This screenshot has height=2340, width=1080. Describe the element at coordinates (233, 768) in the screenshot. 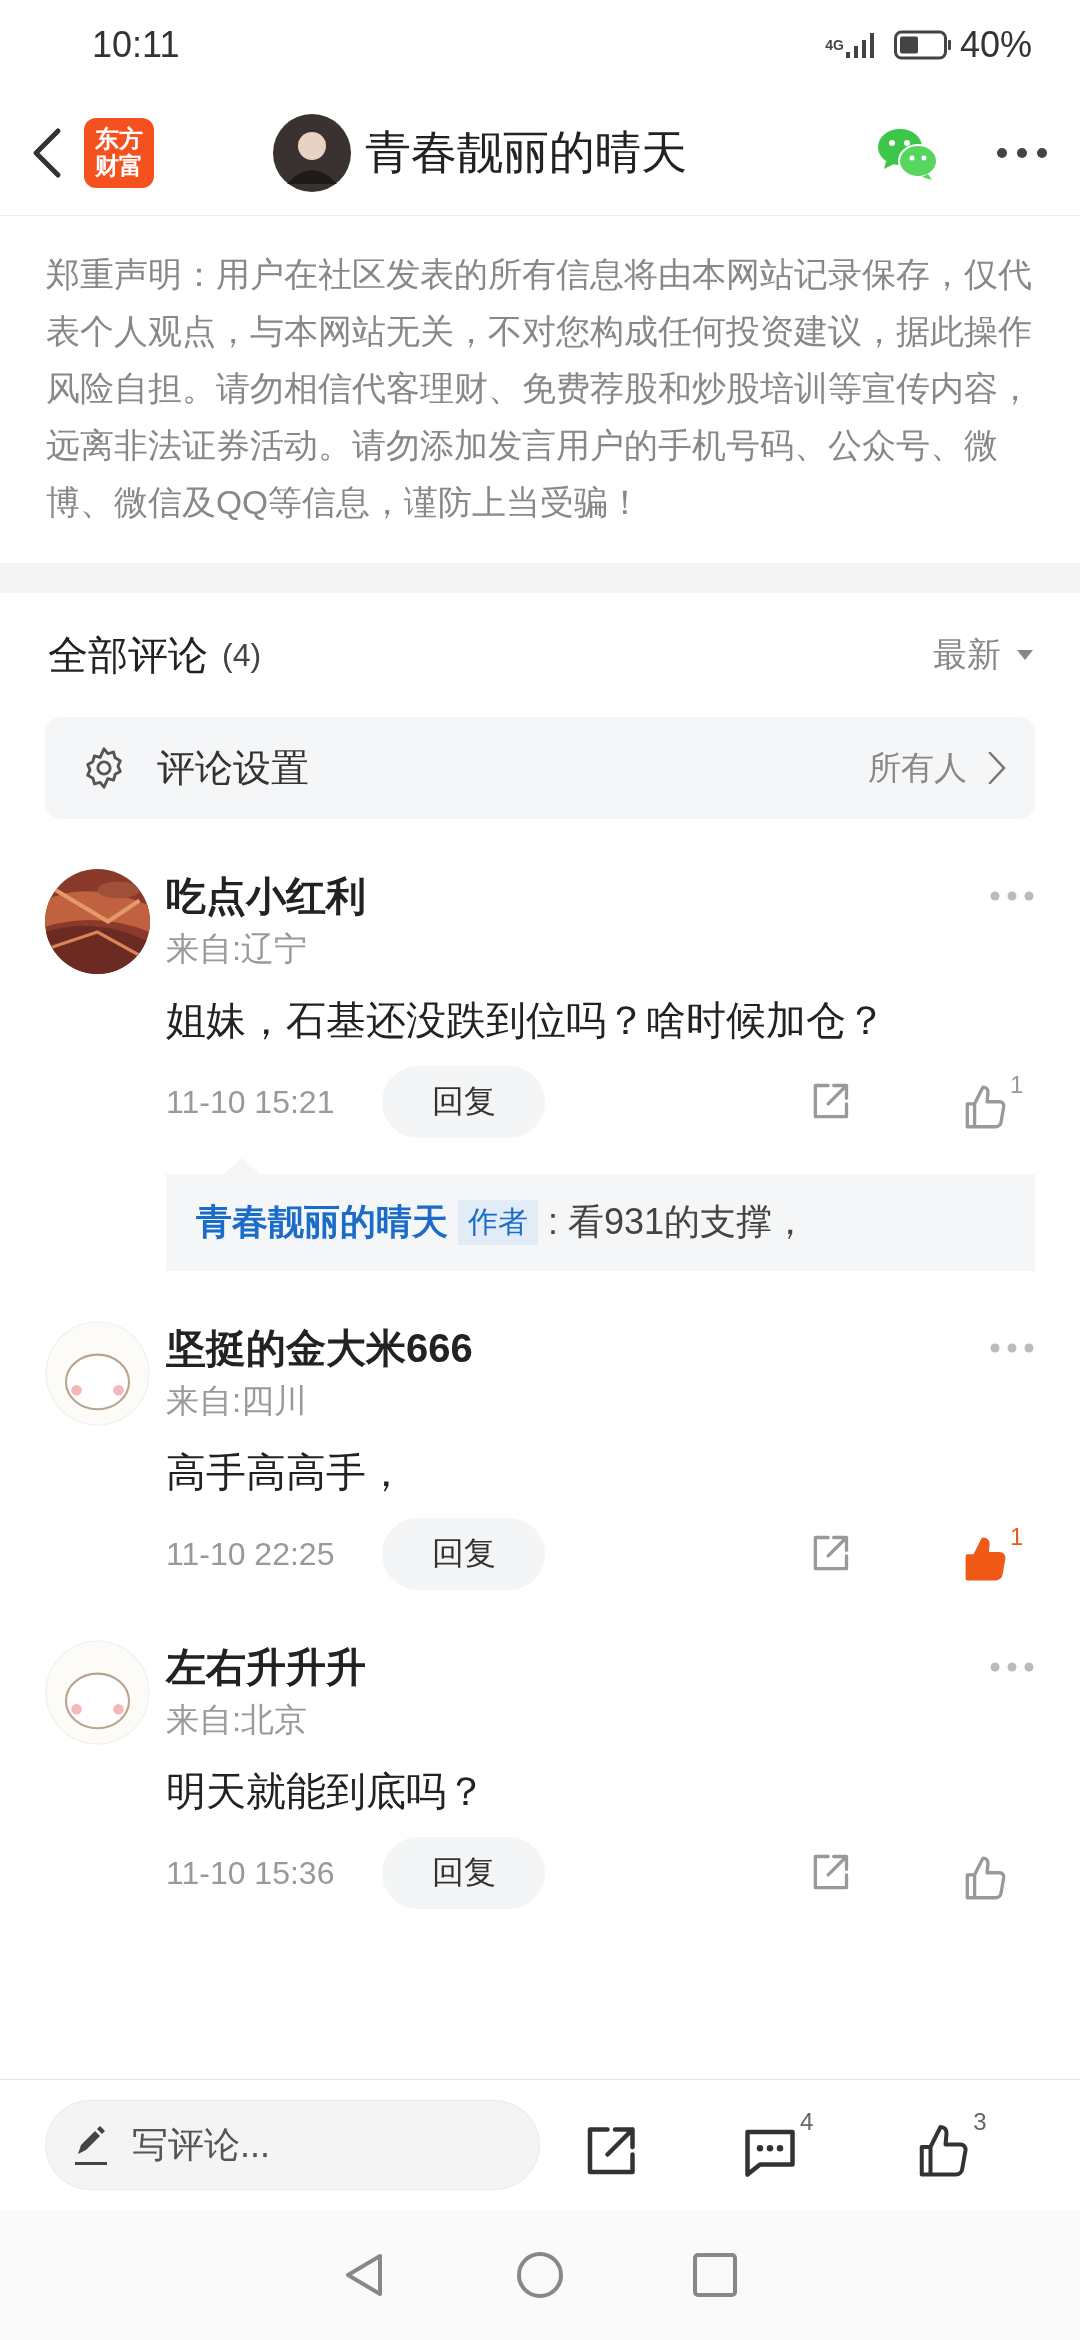

I see `settings-label: 评论设置` at that location.